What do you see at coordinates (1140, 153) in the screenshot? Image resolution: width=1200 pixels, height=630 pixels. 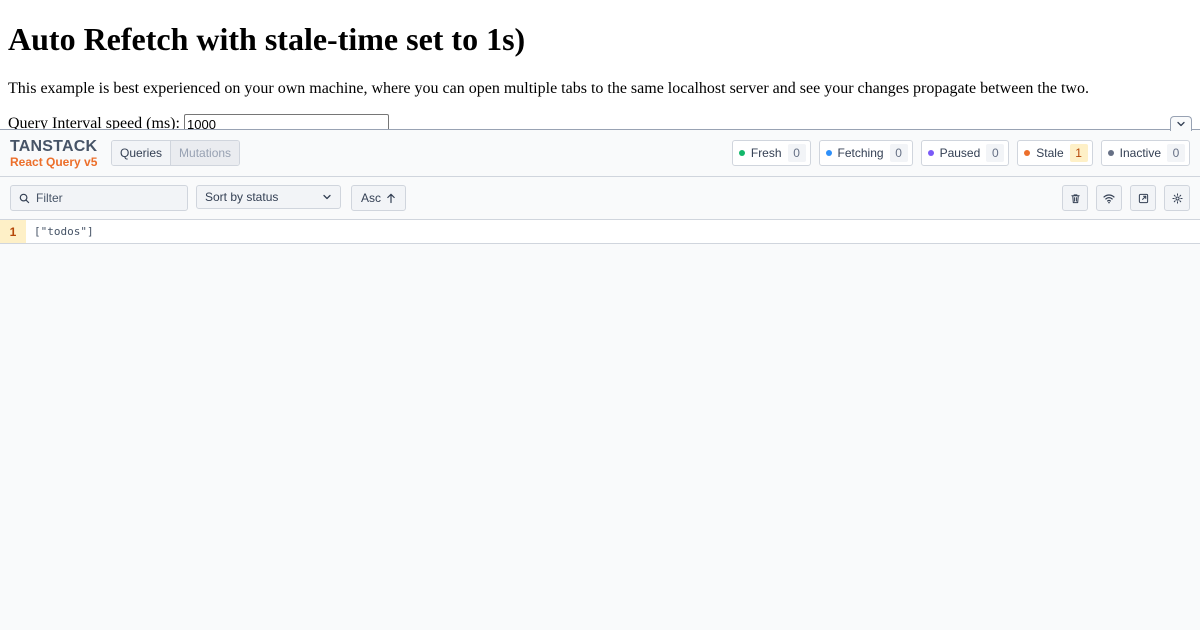 I see `status-label: Inactive` at bounding box center [1140, 153].